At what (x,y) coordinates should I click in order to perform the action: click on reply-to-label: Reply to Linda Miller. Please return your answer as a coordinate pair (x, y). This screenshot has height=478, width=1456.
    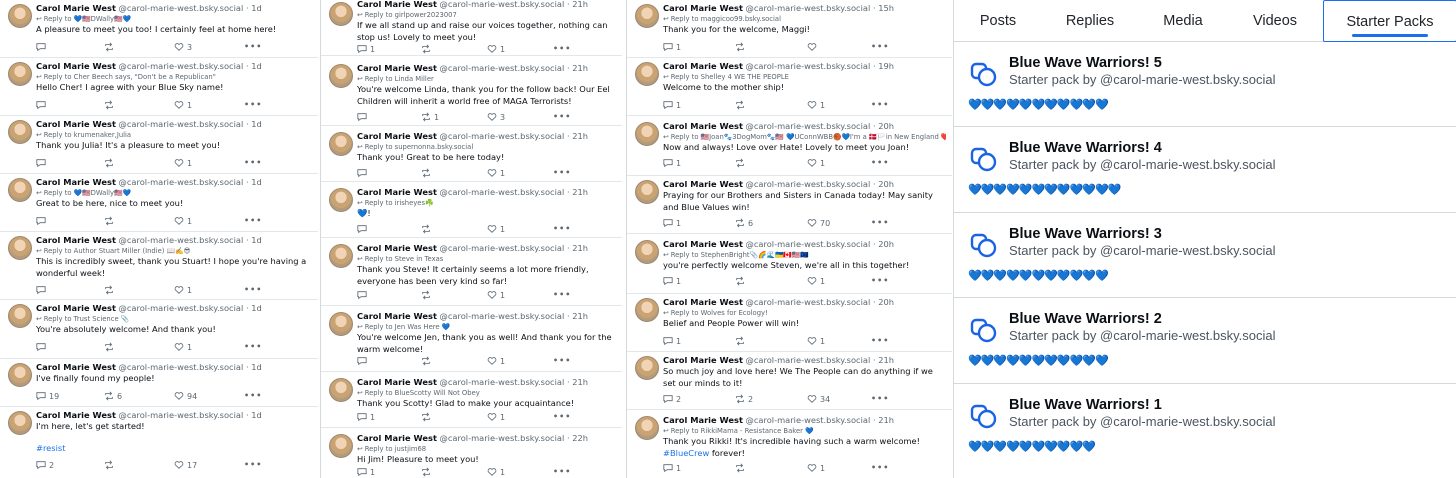
    Looking at the image, I should click on (399, 79).